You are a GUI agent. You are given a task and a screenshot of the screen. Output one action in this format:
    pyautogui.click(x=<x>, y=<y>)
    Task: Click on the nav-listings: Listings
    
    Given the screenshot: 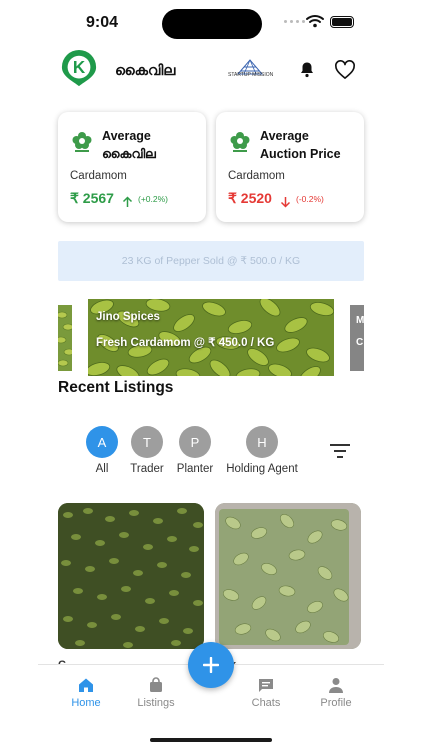 What is the action you would take?
    pyautogui.click(x=156, y=693)
    